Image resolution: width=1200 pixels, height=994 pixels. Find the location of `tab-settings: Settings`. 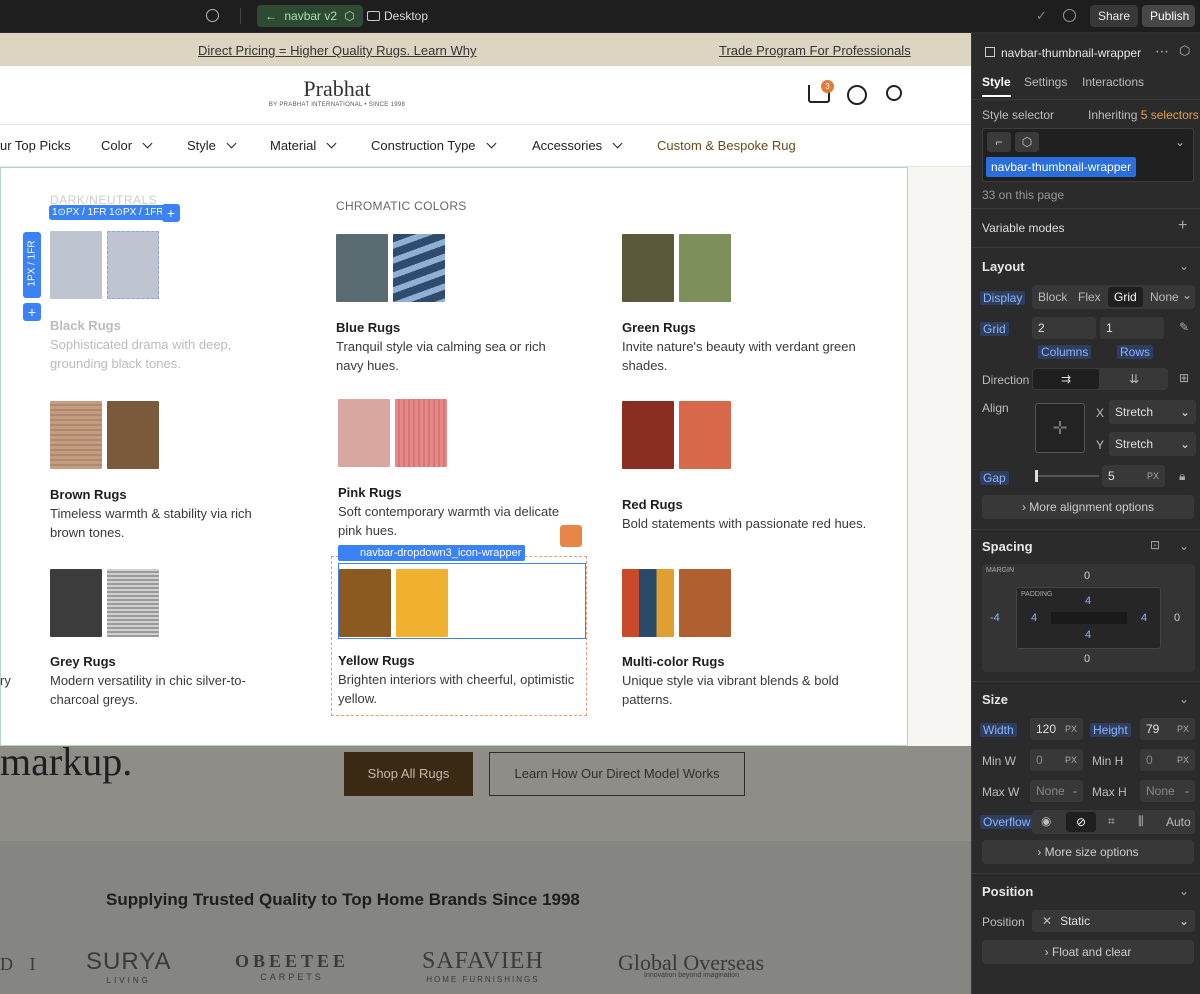

tab-settings: Settings is located at coordinates (1045, 82).